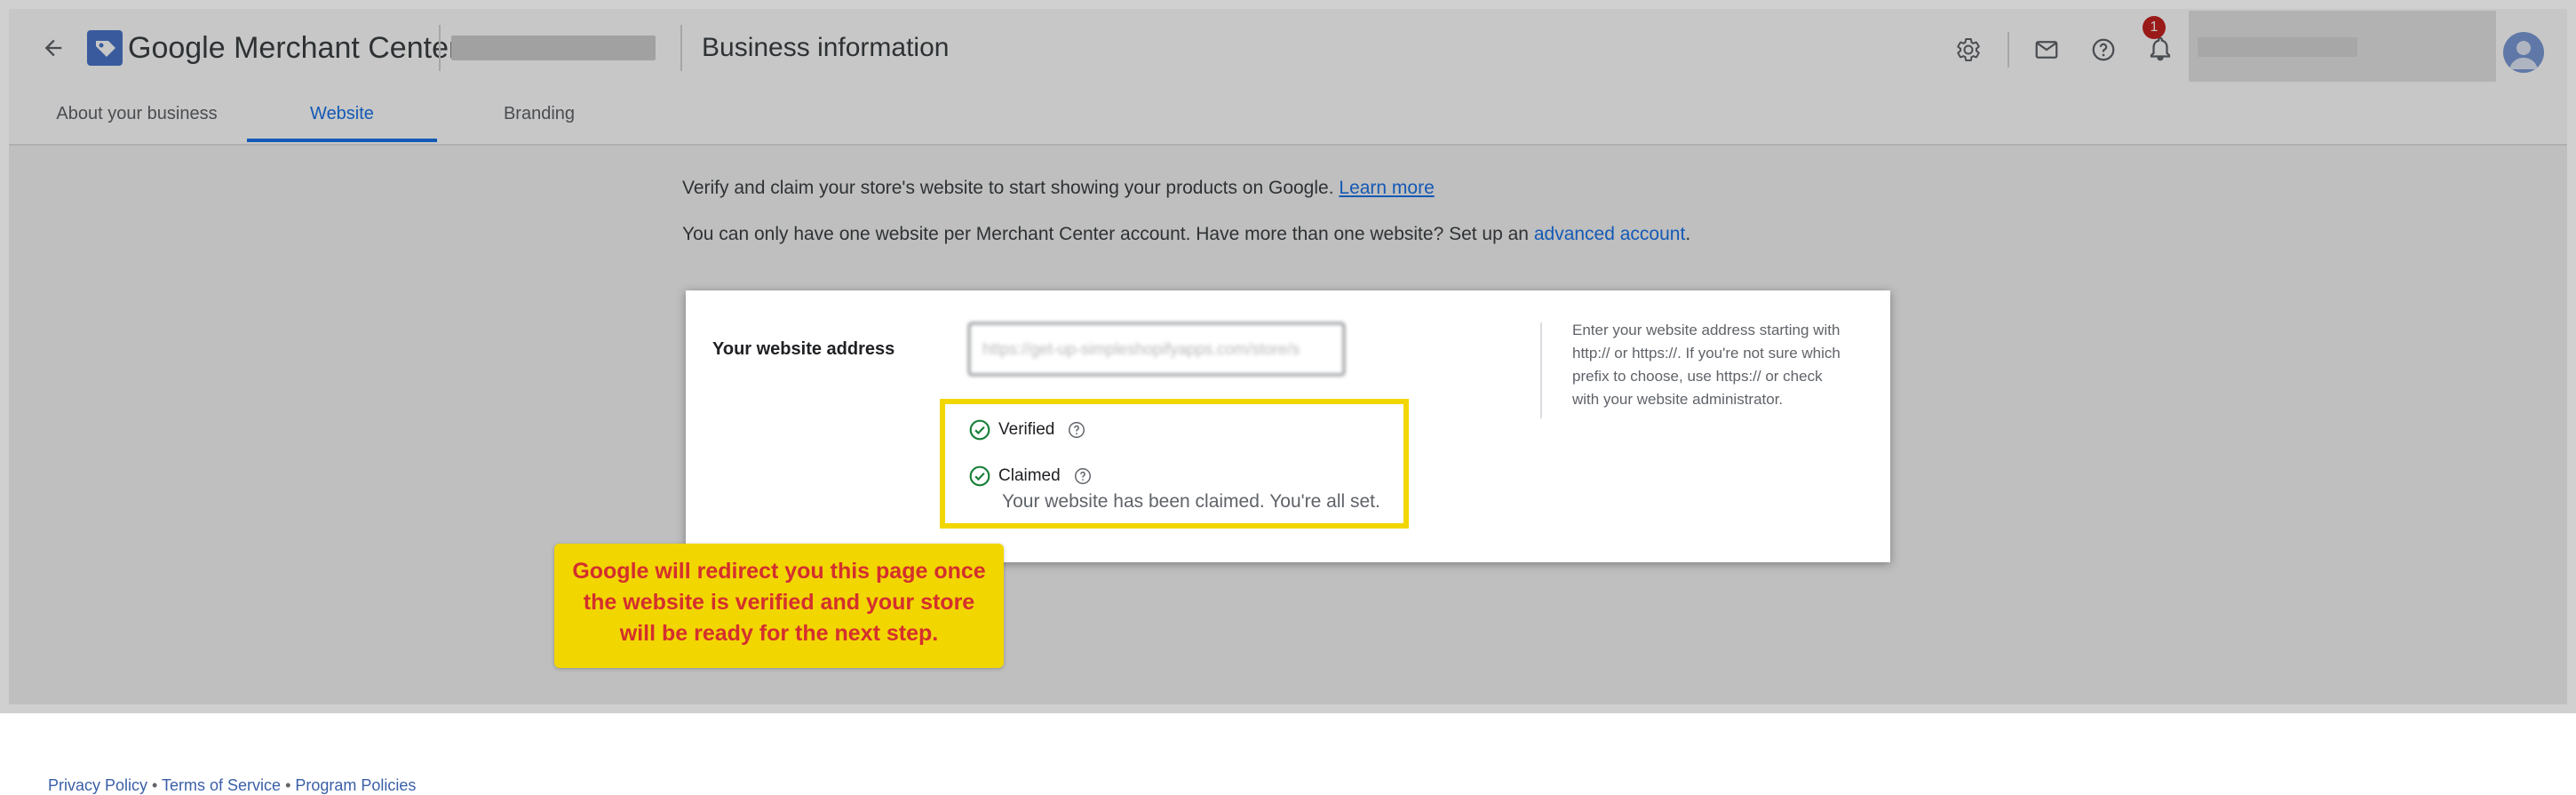 The width and height of the screenshot is (2576, 795). I want to click on help-divider, so click(1541, 370).